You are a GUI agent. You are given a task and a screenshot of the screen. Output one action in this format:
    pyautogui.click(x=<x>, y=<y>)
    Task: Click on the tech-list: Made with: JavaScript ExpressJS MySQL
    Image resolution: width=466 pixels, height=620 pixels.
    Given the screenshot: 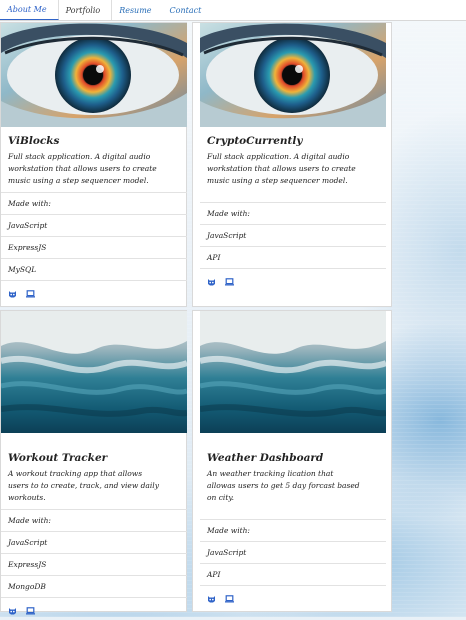 What is the action you would take?
    pyautogui.click(x=94, y=236)
    